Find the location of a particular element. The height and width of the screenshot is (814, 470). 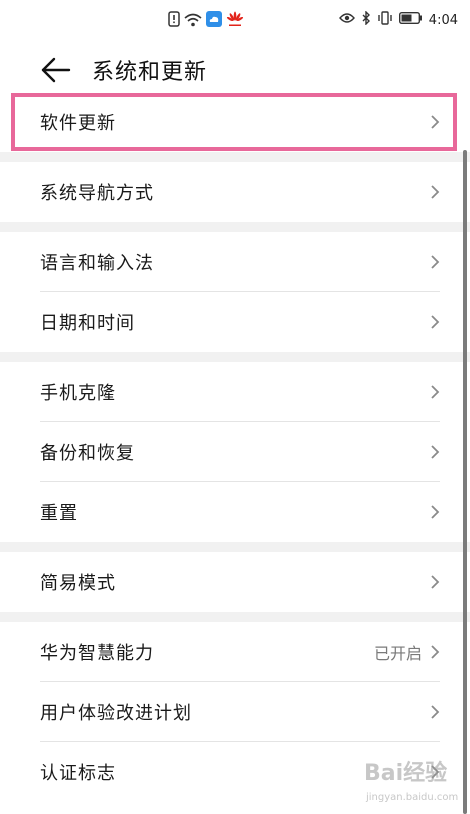

settings-item-label: 系统导航方式 is located at coordinates (97, 193).